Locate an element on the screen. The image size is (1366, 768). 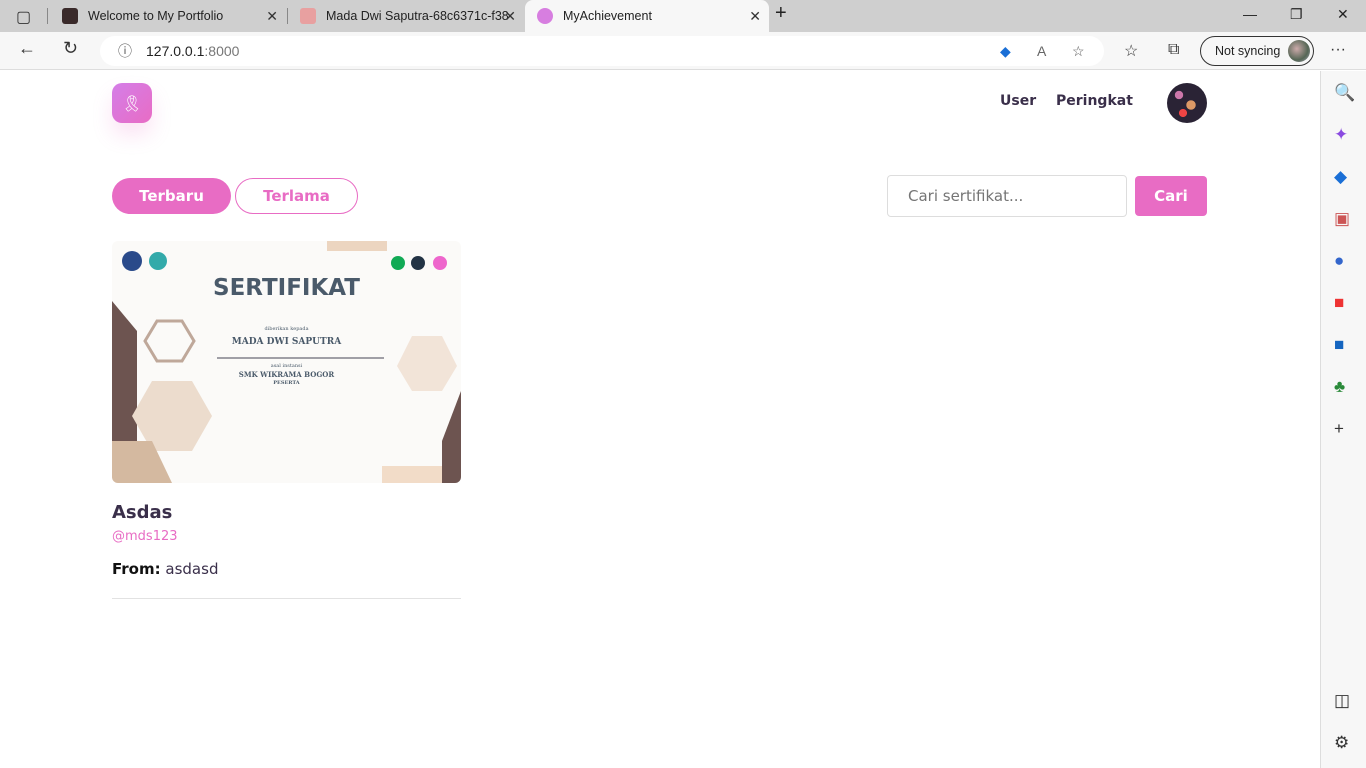
from-value: asdasd is located at coordinates (192, 569).